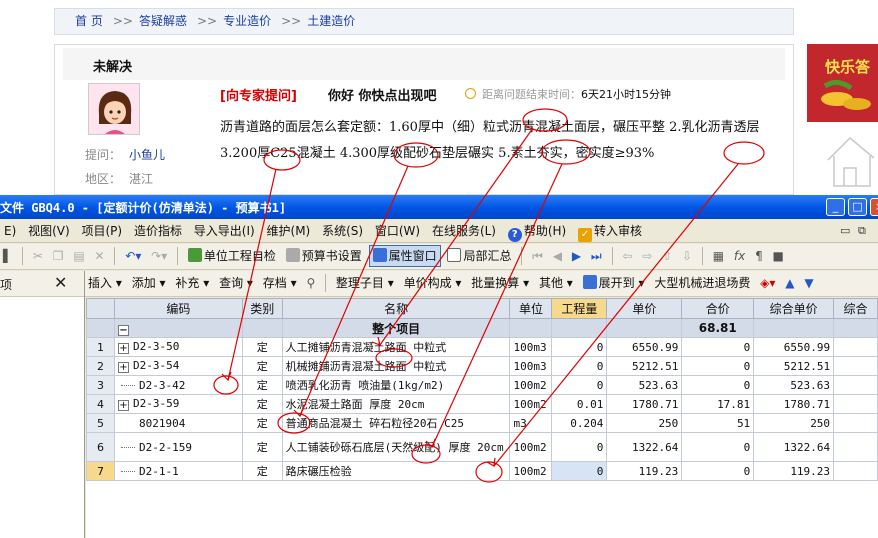  What do you see at coordinates (718, 308) in the screenshot?
I see `header-amount: 合价` at bounding box center [718, 308].